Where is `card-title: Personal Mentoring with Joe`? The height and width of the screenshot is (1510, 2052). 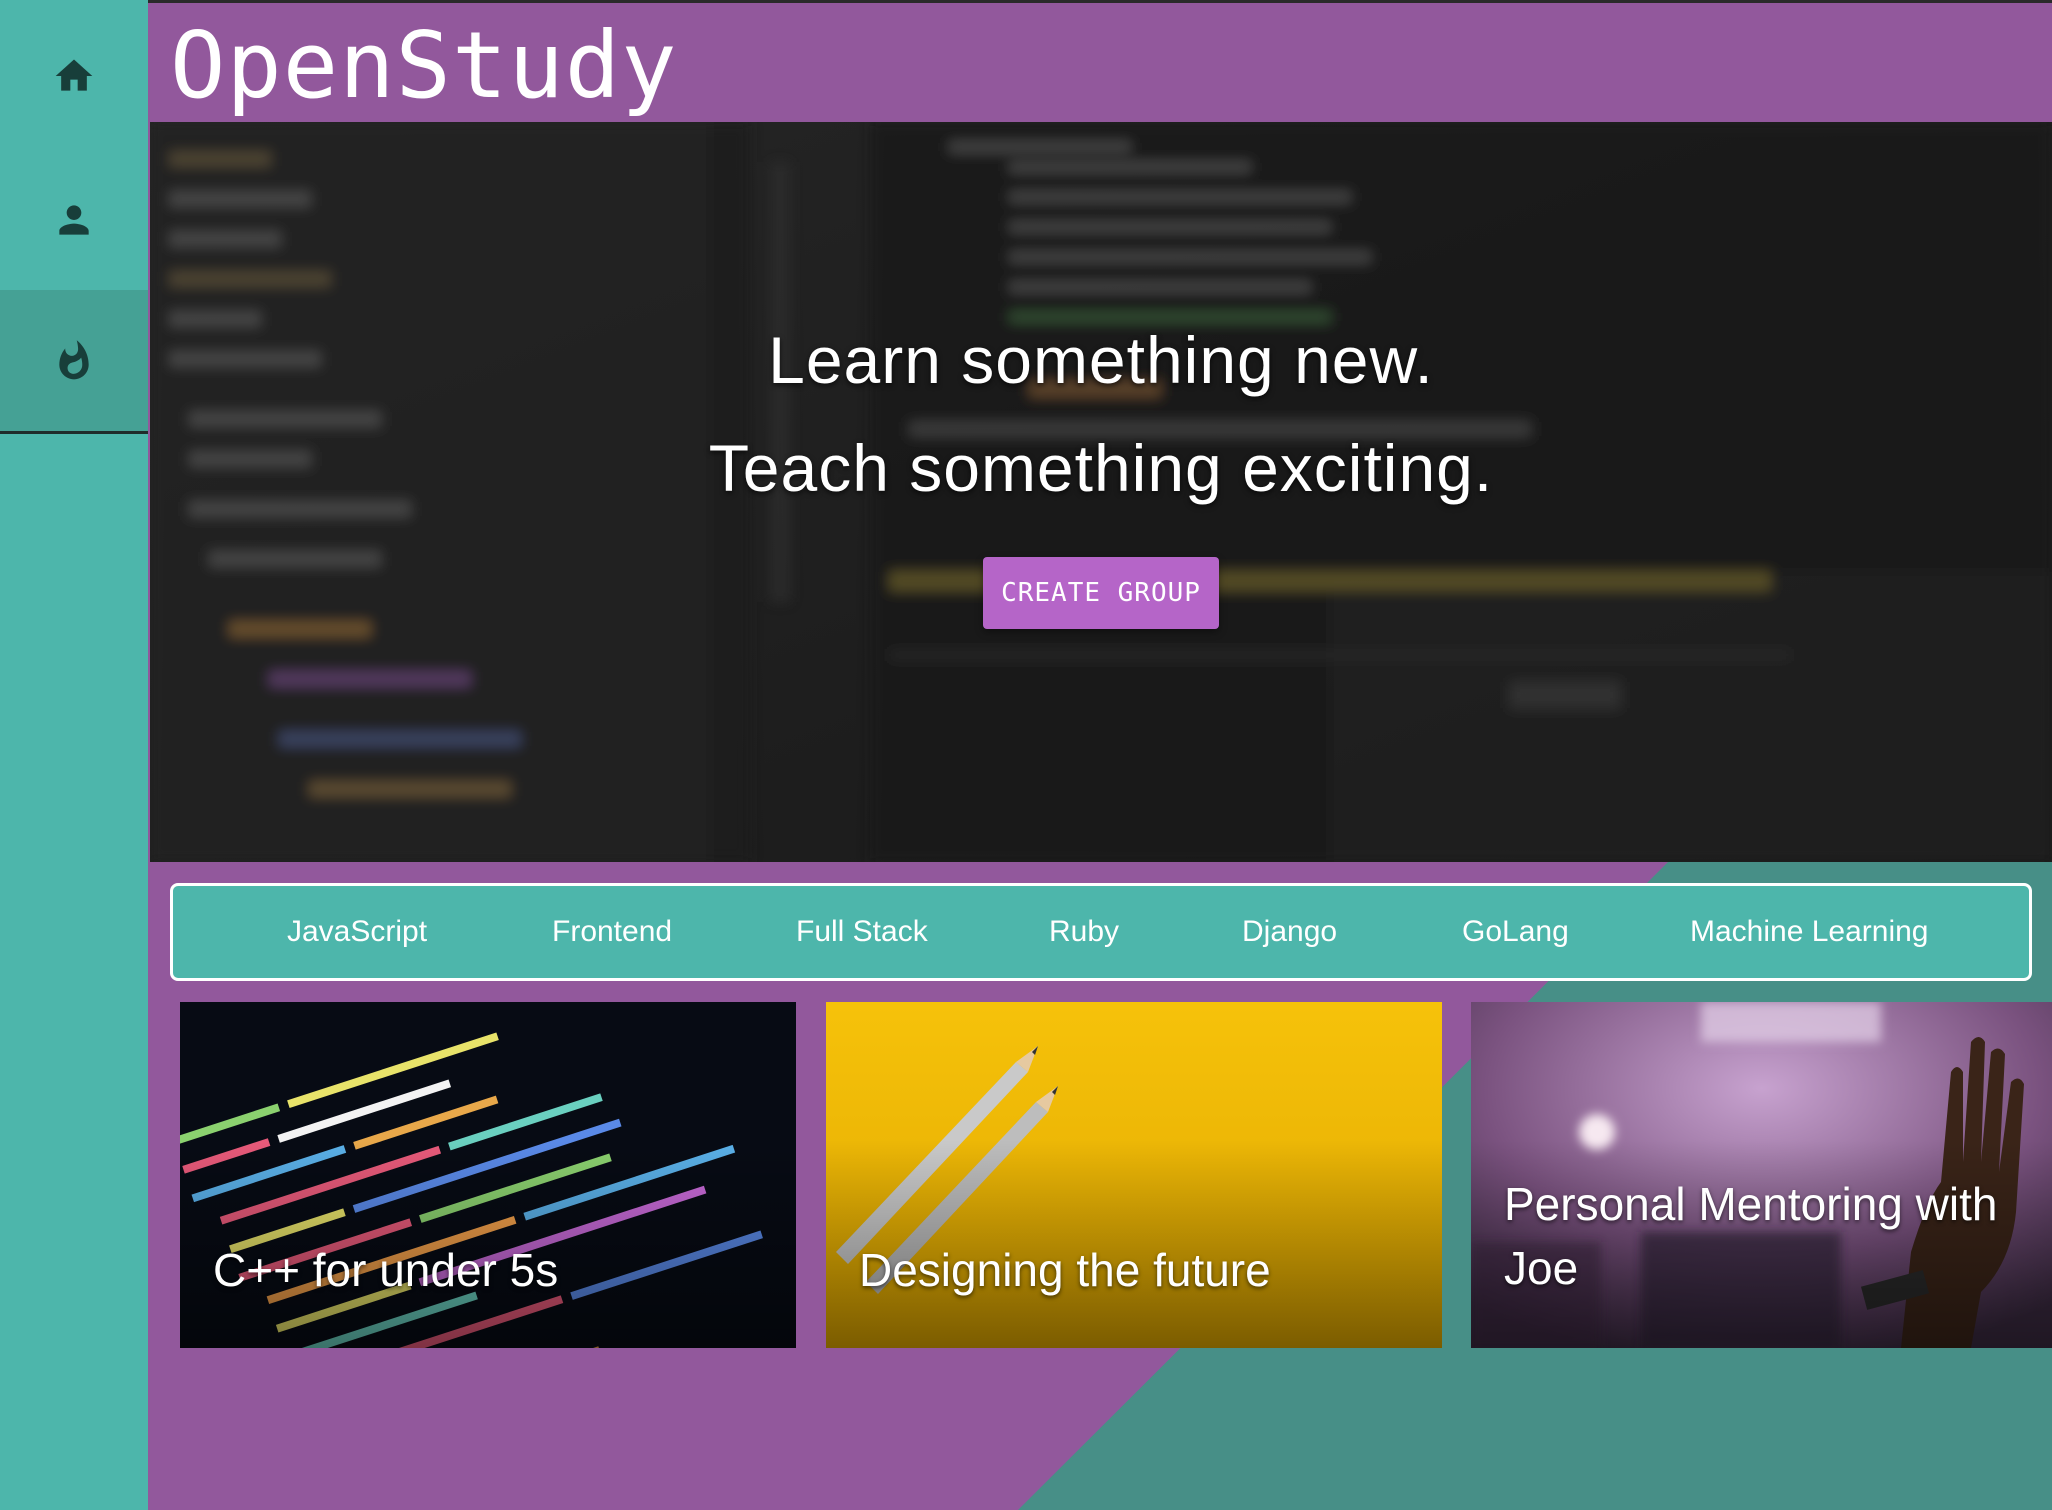
card-title: Personal Mentoring with Joe is located at coordinates (1751, 1236).